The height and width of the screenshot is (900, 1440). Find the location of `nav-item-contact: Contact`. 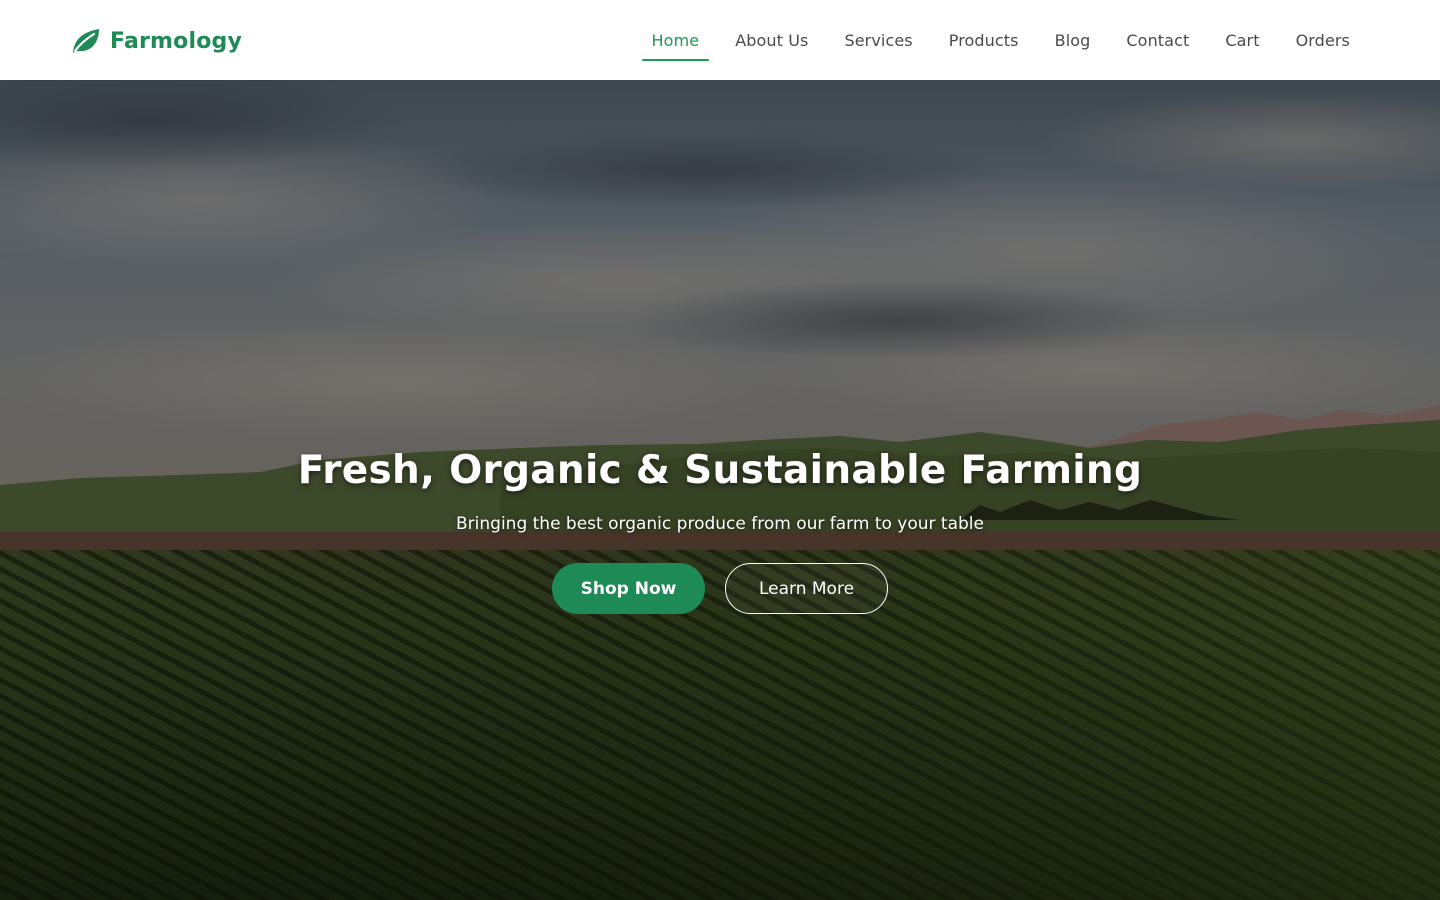

nav-item-contact: Contact is located at coordinates (1157, 40).